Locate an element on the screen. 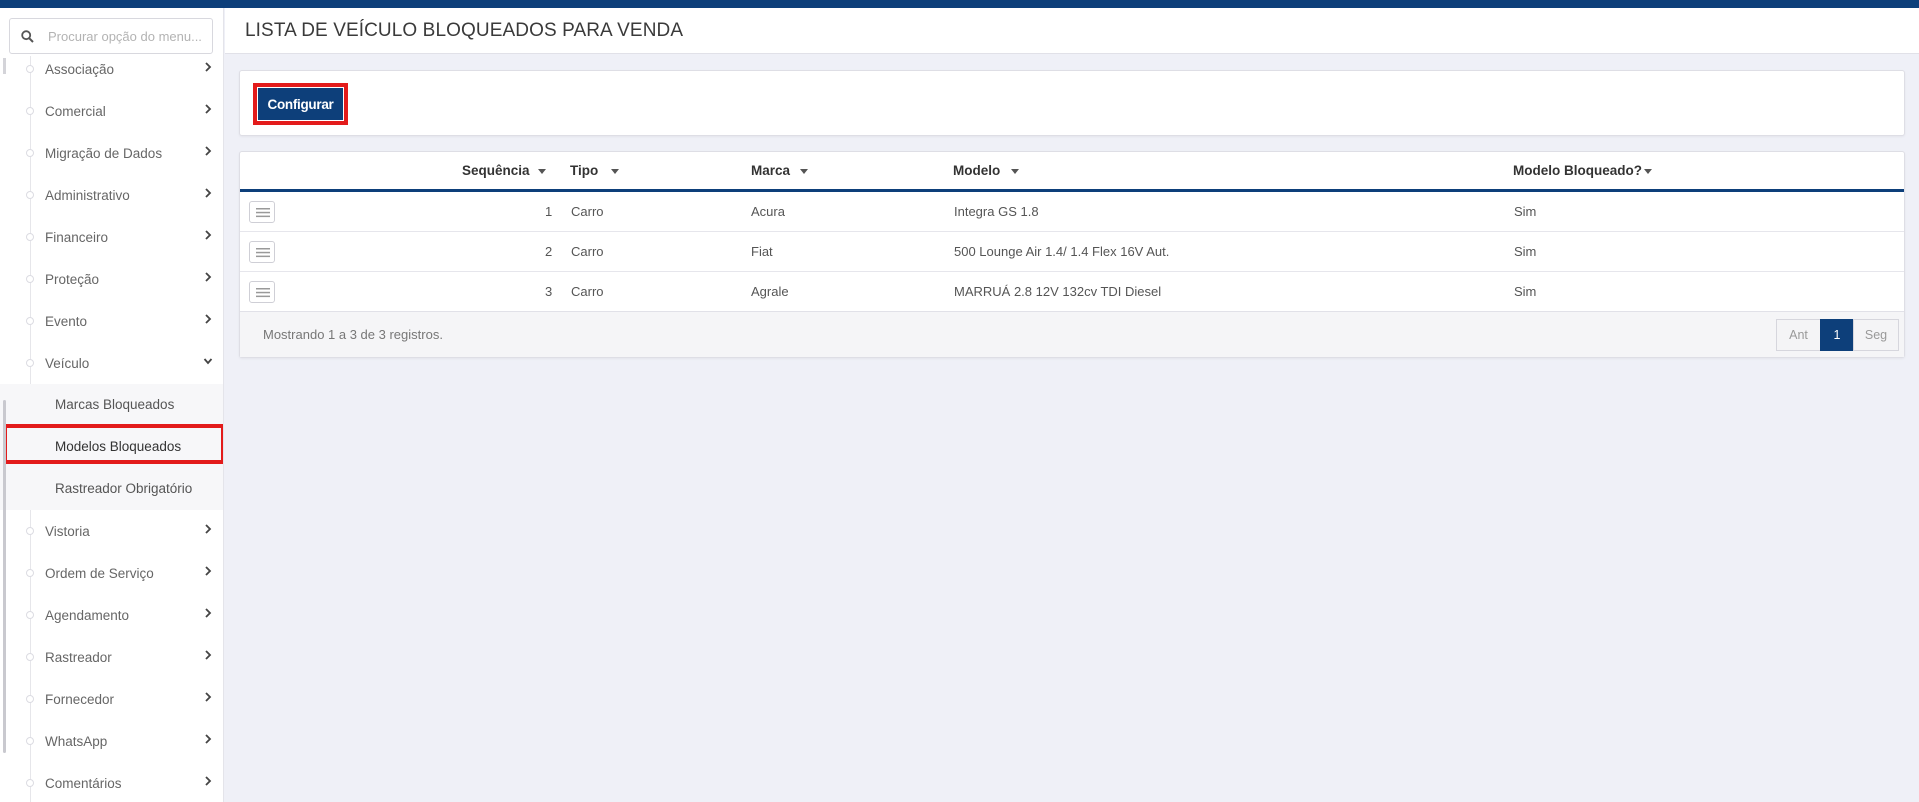 Image resolution: width=1919 pixels, height=802 pixels. top-bar is located at coordinates (959, 4).